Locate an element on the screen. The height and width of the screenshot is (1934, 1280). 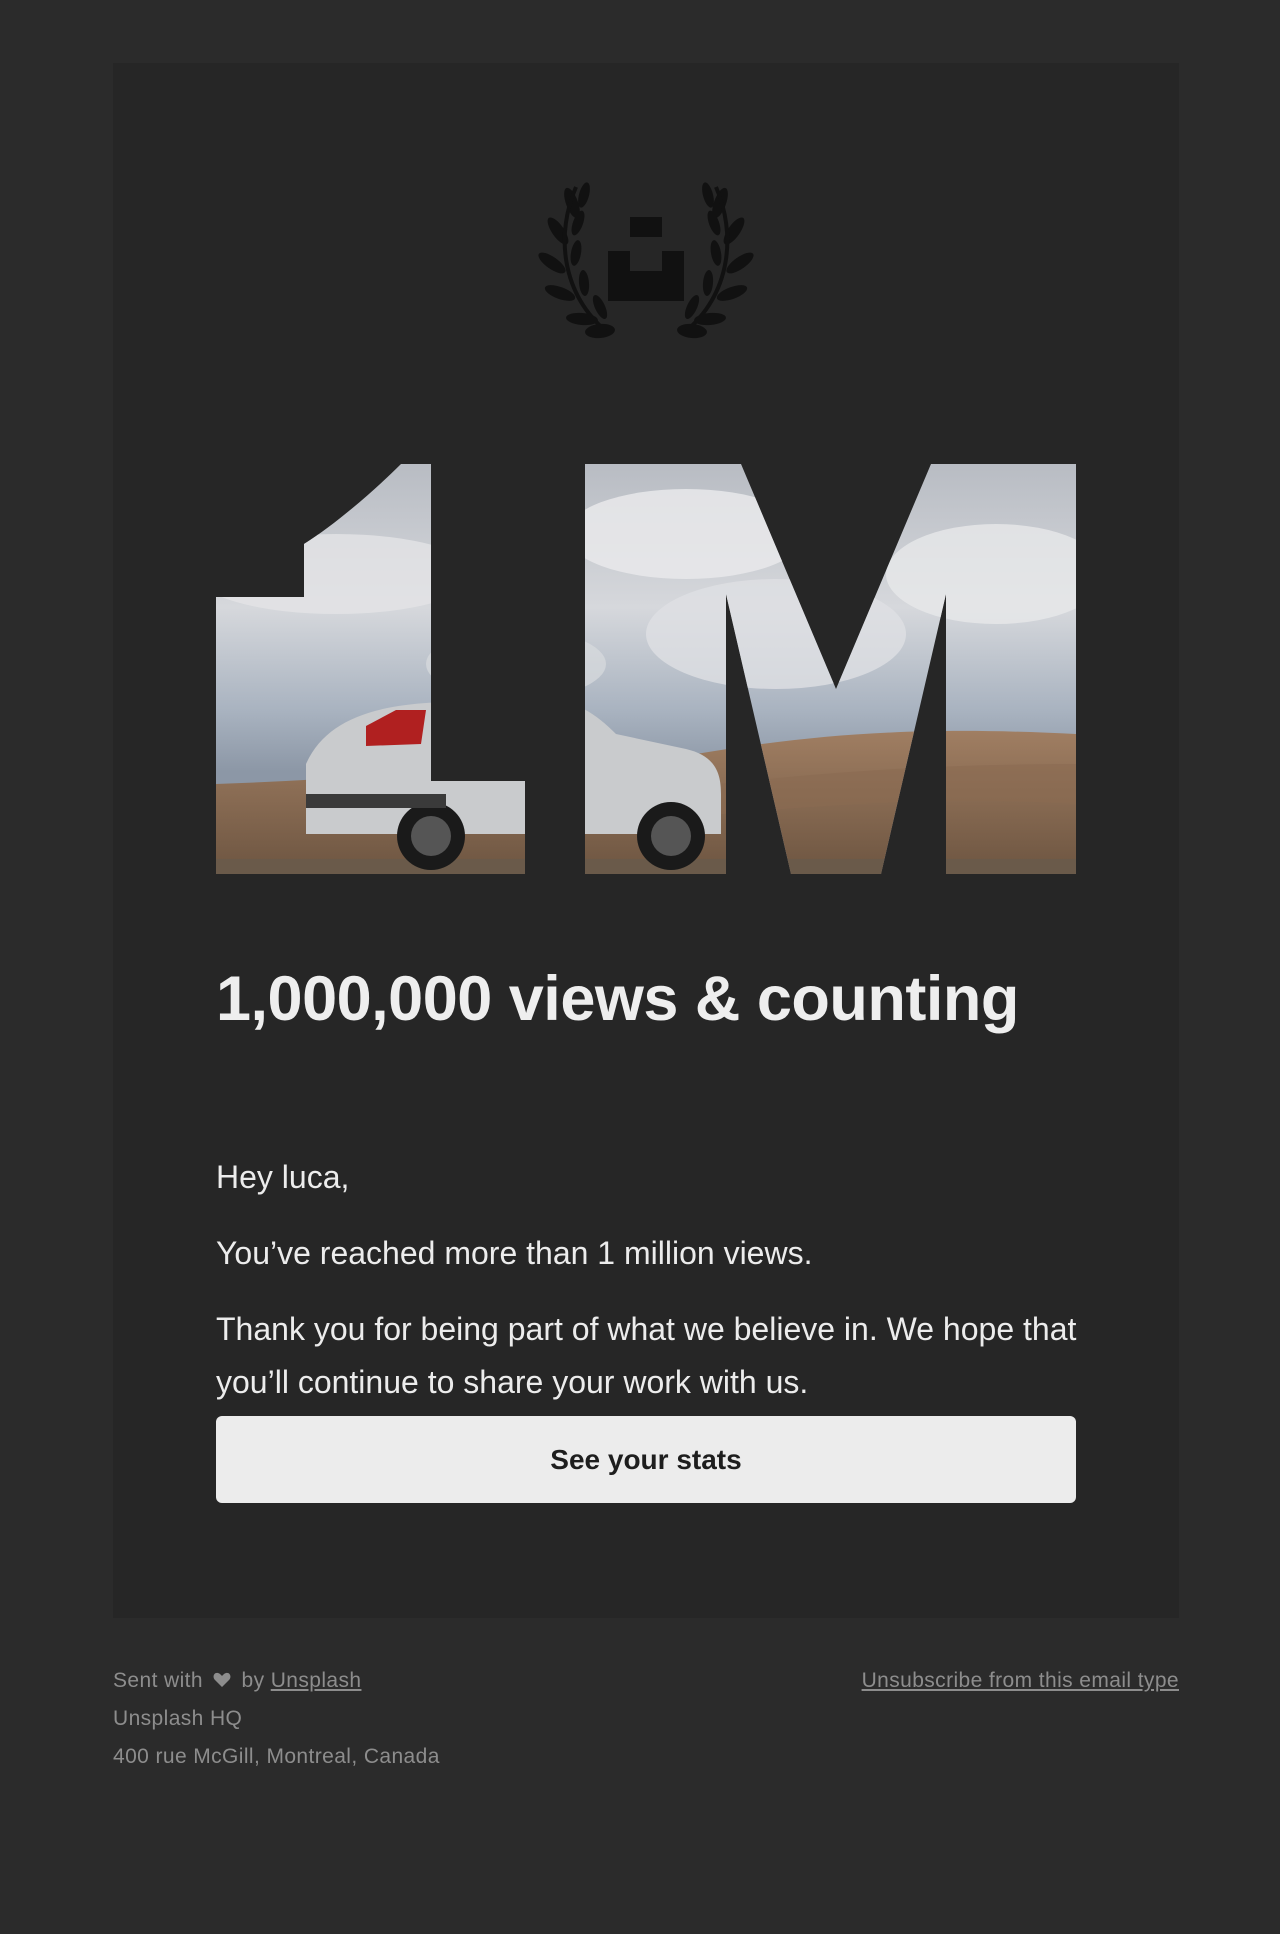
sent-with-text: Sent with is located at coordinates (158, 1680).